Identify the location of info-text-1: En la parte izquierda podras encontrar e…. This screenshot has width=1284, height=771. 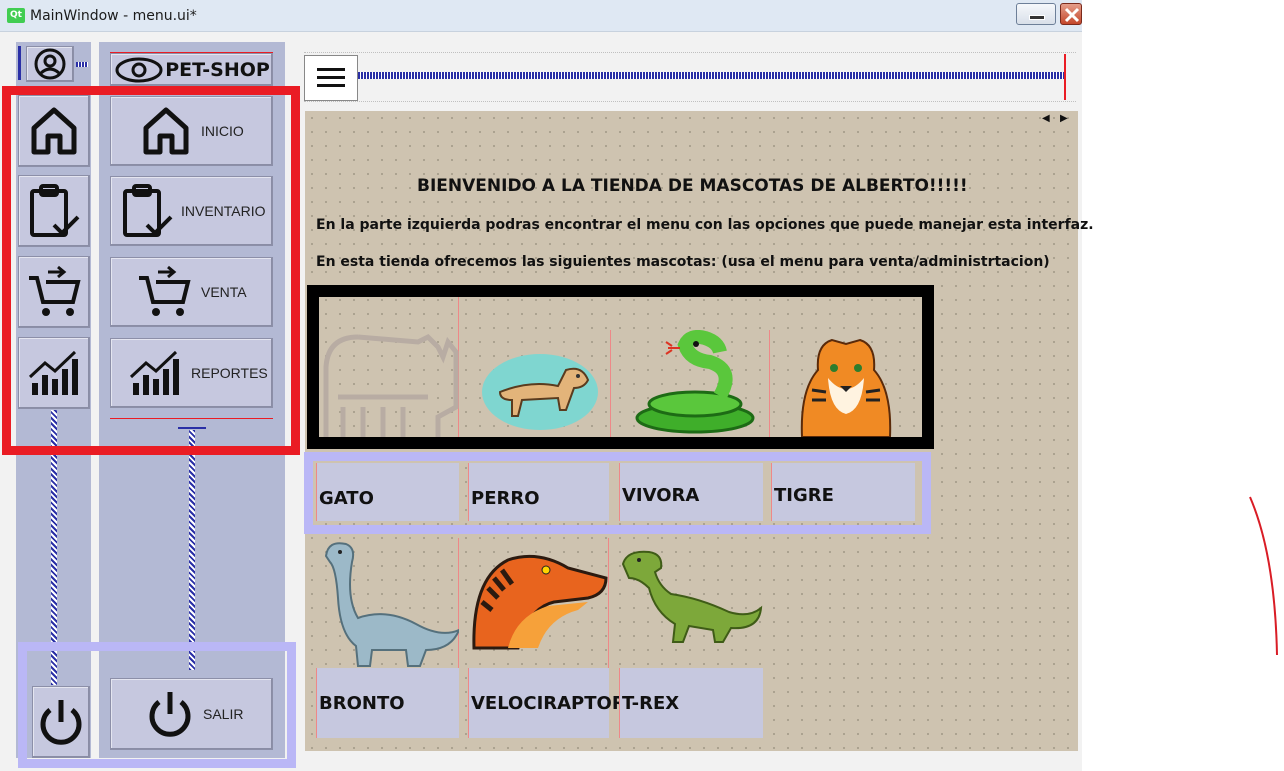
(705, 225).